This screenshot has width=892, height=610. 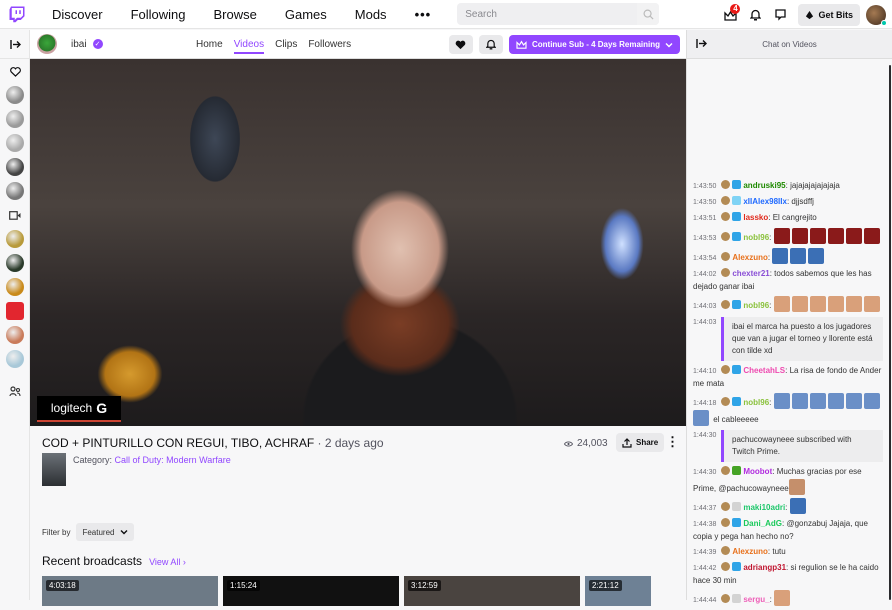 I want to click on nav-mods: Mods, so click(x=371, y=14).